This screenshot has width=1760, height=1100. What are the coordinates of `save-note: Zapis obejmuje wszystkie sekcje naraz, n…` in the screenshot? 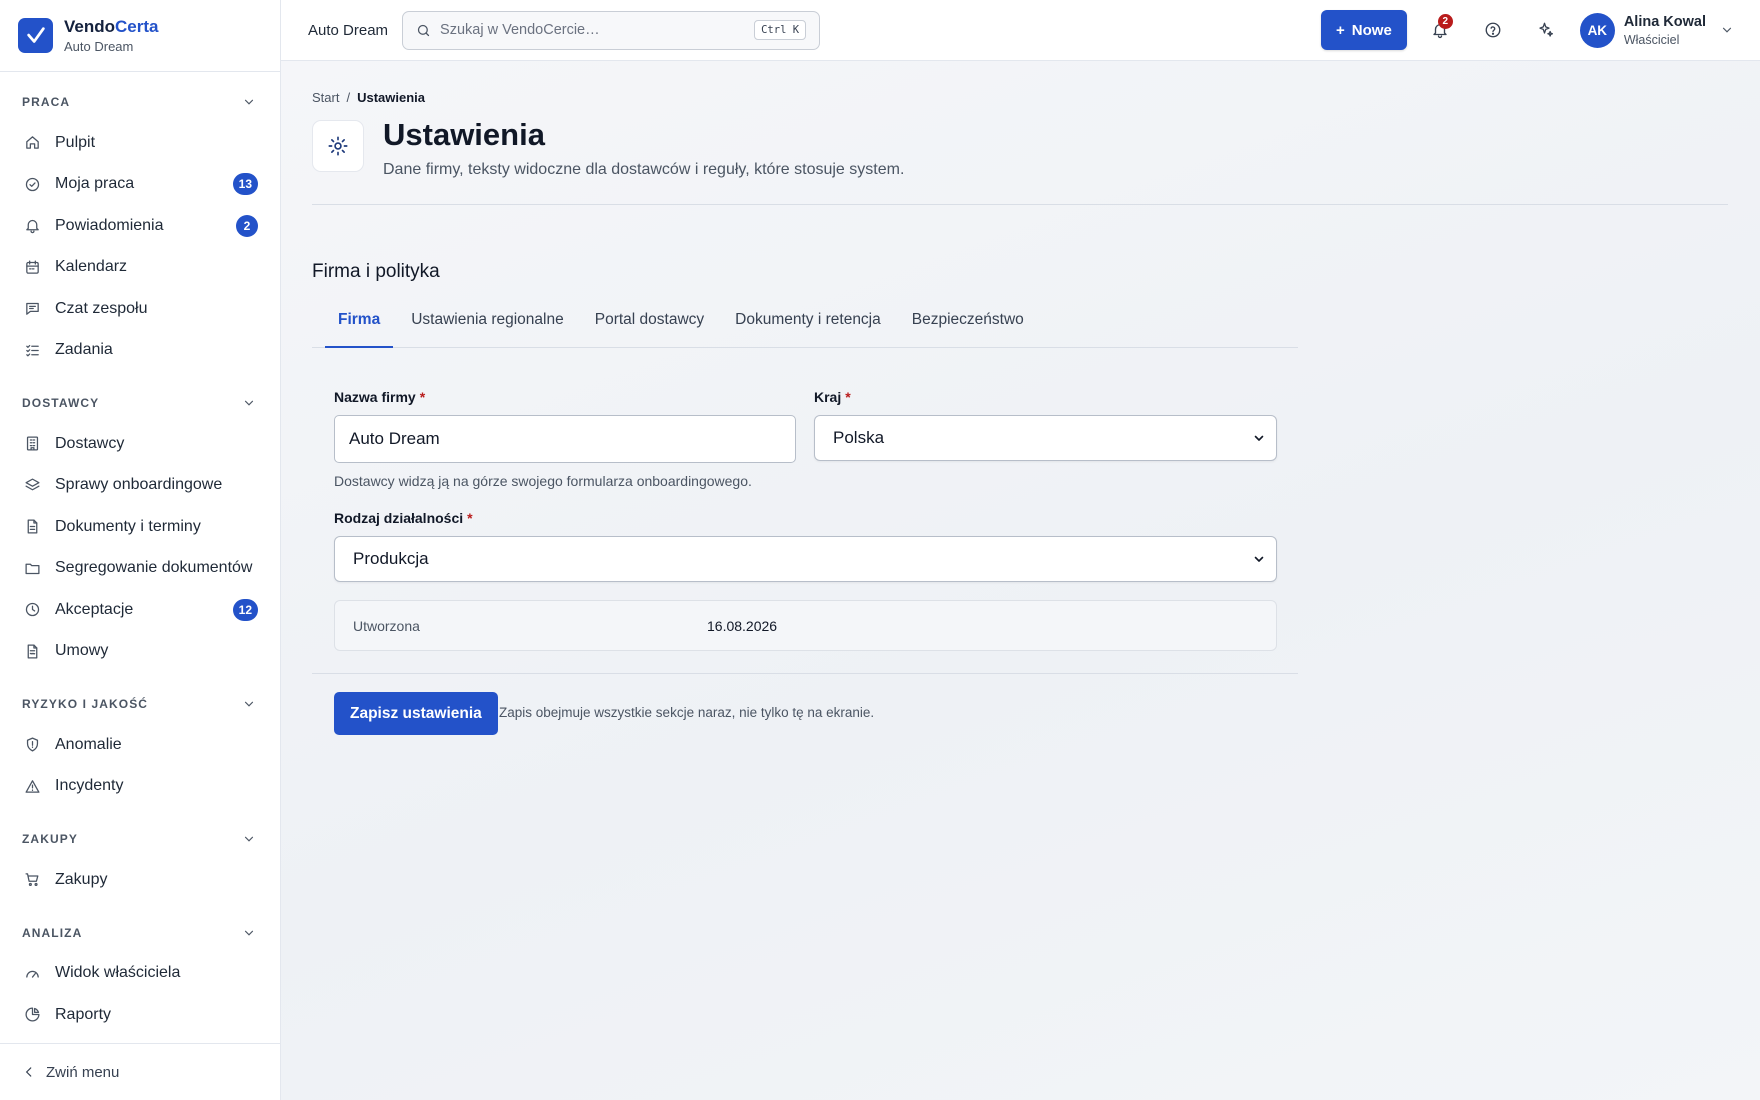 It's located at (687, 712).